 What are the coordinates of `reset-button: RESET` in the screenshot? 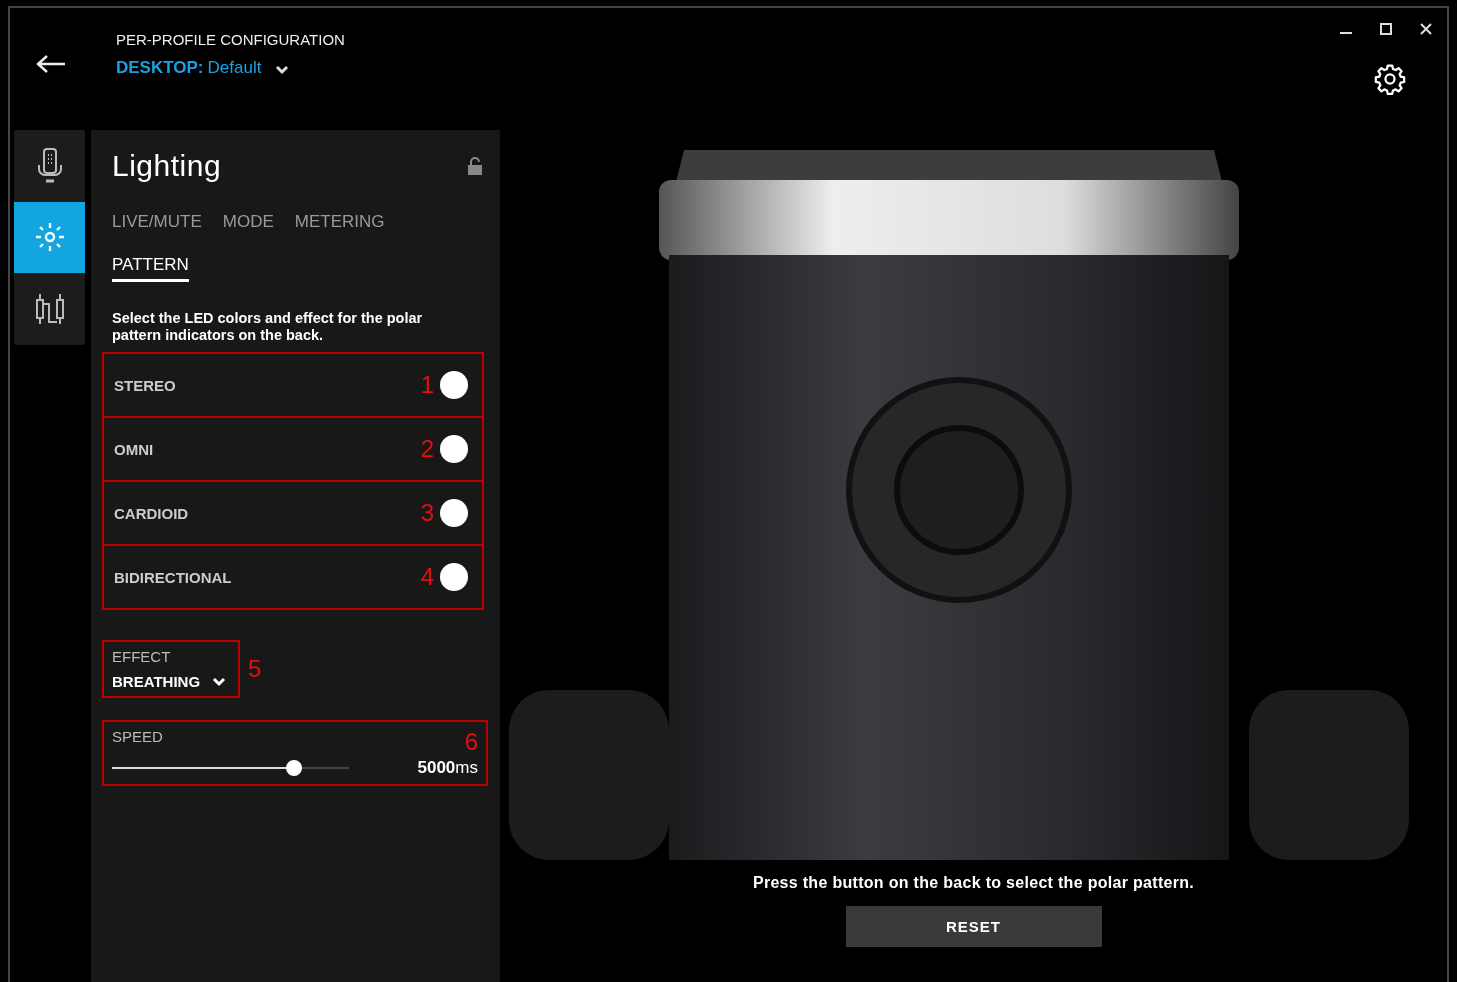 It's located at (973, 926).